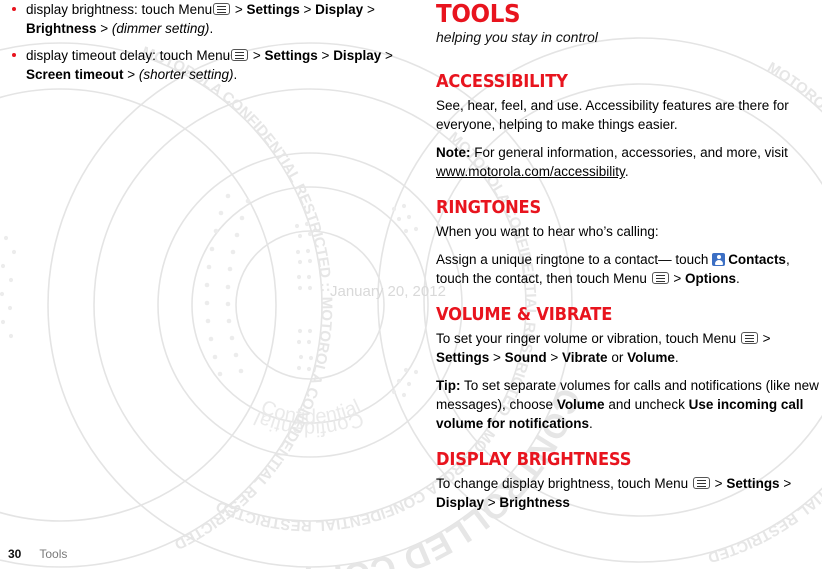 The width and height of the screenshot is (822, 569). Describe the element at coordinates (15, 554) in the screenshot. I see `page-number: 30` at that location.